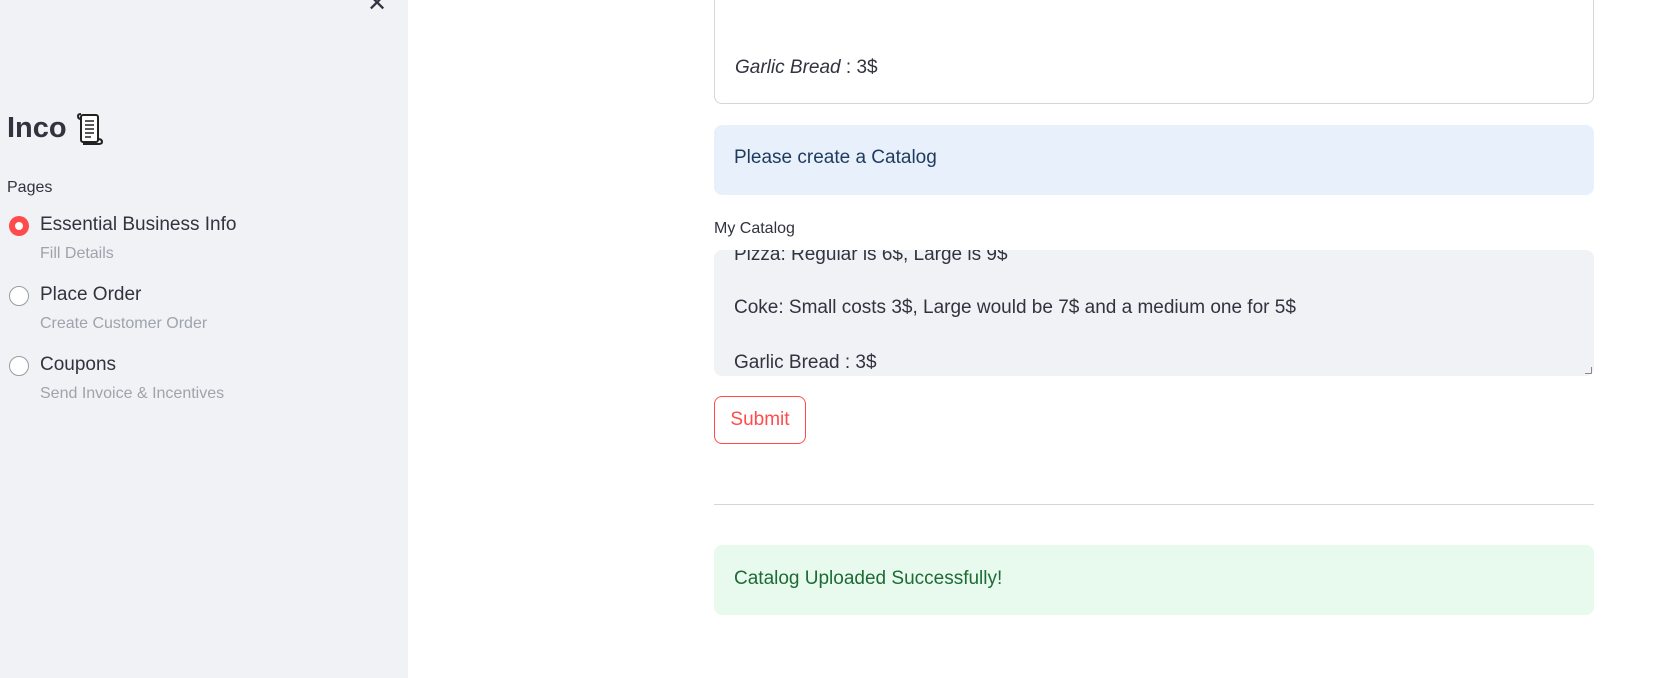 The image size is (1657, 678). What do you see at coordinates (1588, 370) in the screenshot?
I see `resize-handle-icon` at bounding box center [1588, 370].